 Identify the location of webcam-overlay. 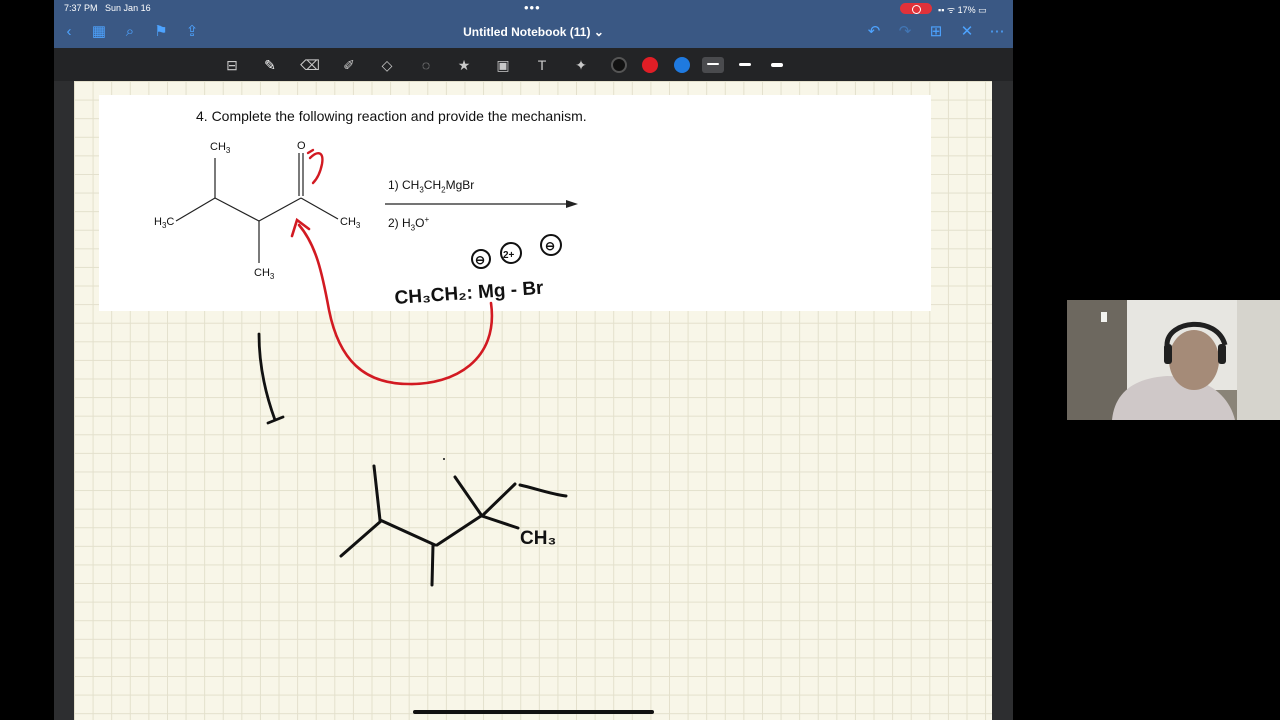
(1173, 360).